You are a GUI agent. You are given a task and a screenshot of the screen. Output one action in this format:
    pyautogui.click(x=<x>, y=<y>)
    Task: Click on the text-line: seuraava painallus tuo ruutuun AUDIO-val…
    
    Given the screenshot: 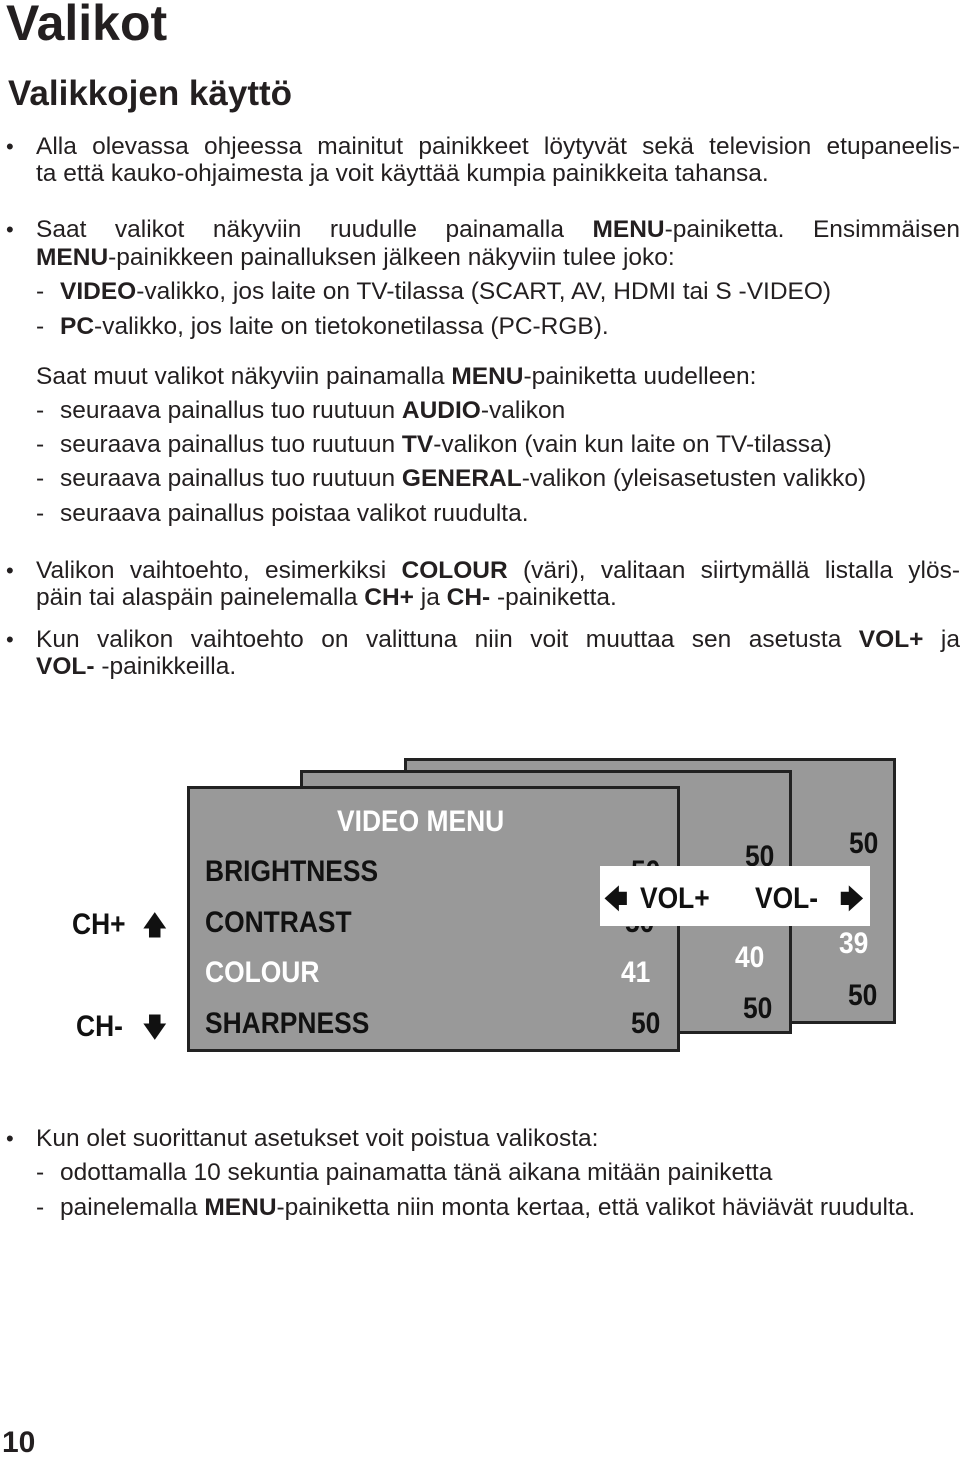 What is the action you would take?
    pyautogui.click(x=510, y=411)
    